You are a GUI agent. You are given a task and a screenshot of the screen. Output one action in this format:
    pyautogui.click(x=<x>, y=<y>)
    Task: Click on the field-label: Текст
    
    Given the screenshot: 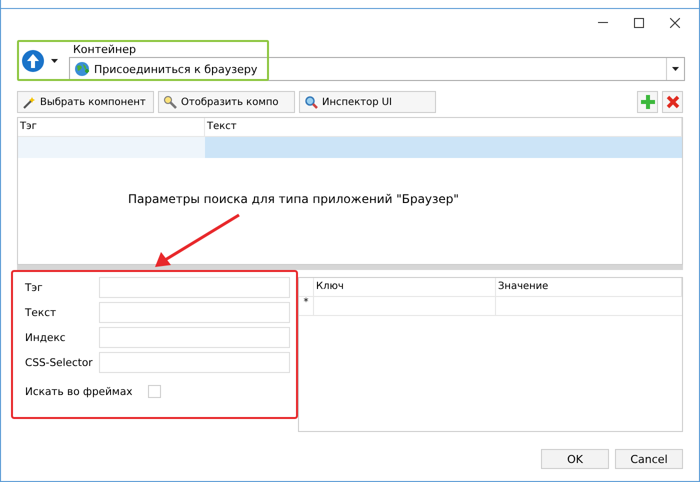 What is the action you would take?
    pyautogui.click(x=41, y=312)
    